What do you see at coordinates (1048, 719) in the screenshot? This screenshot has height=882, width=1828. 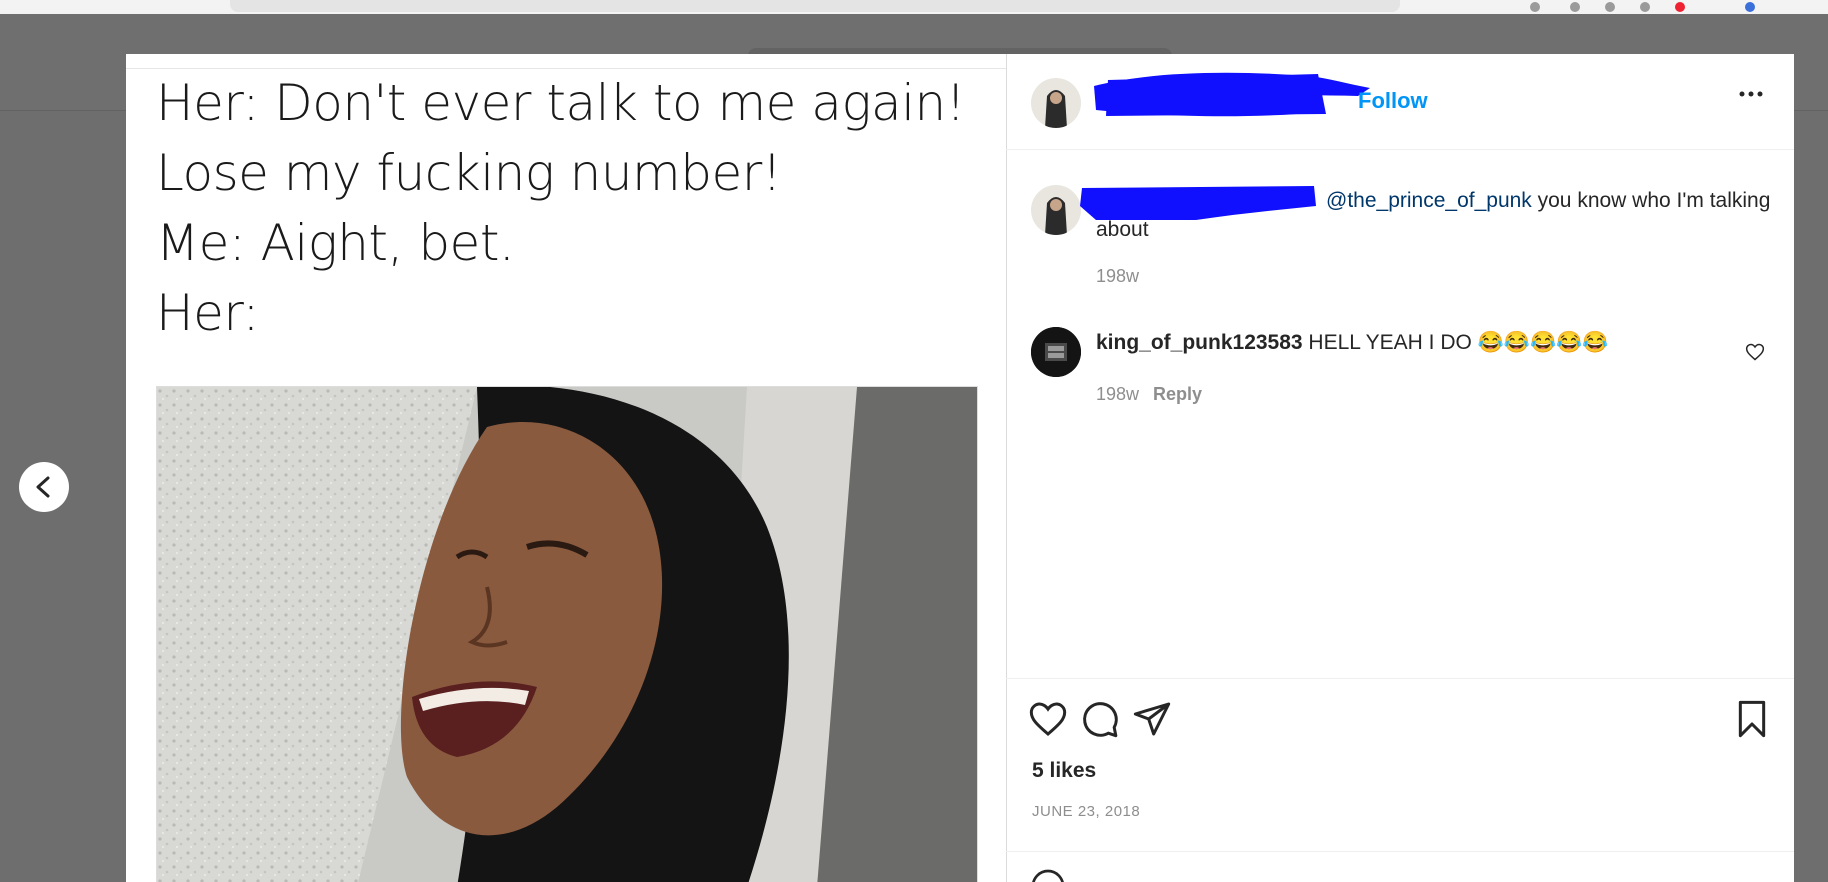 I see `heart-icon` at bounding box center [1048, 719].